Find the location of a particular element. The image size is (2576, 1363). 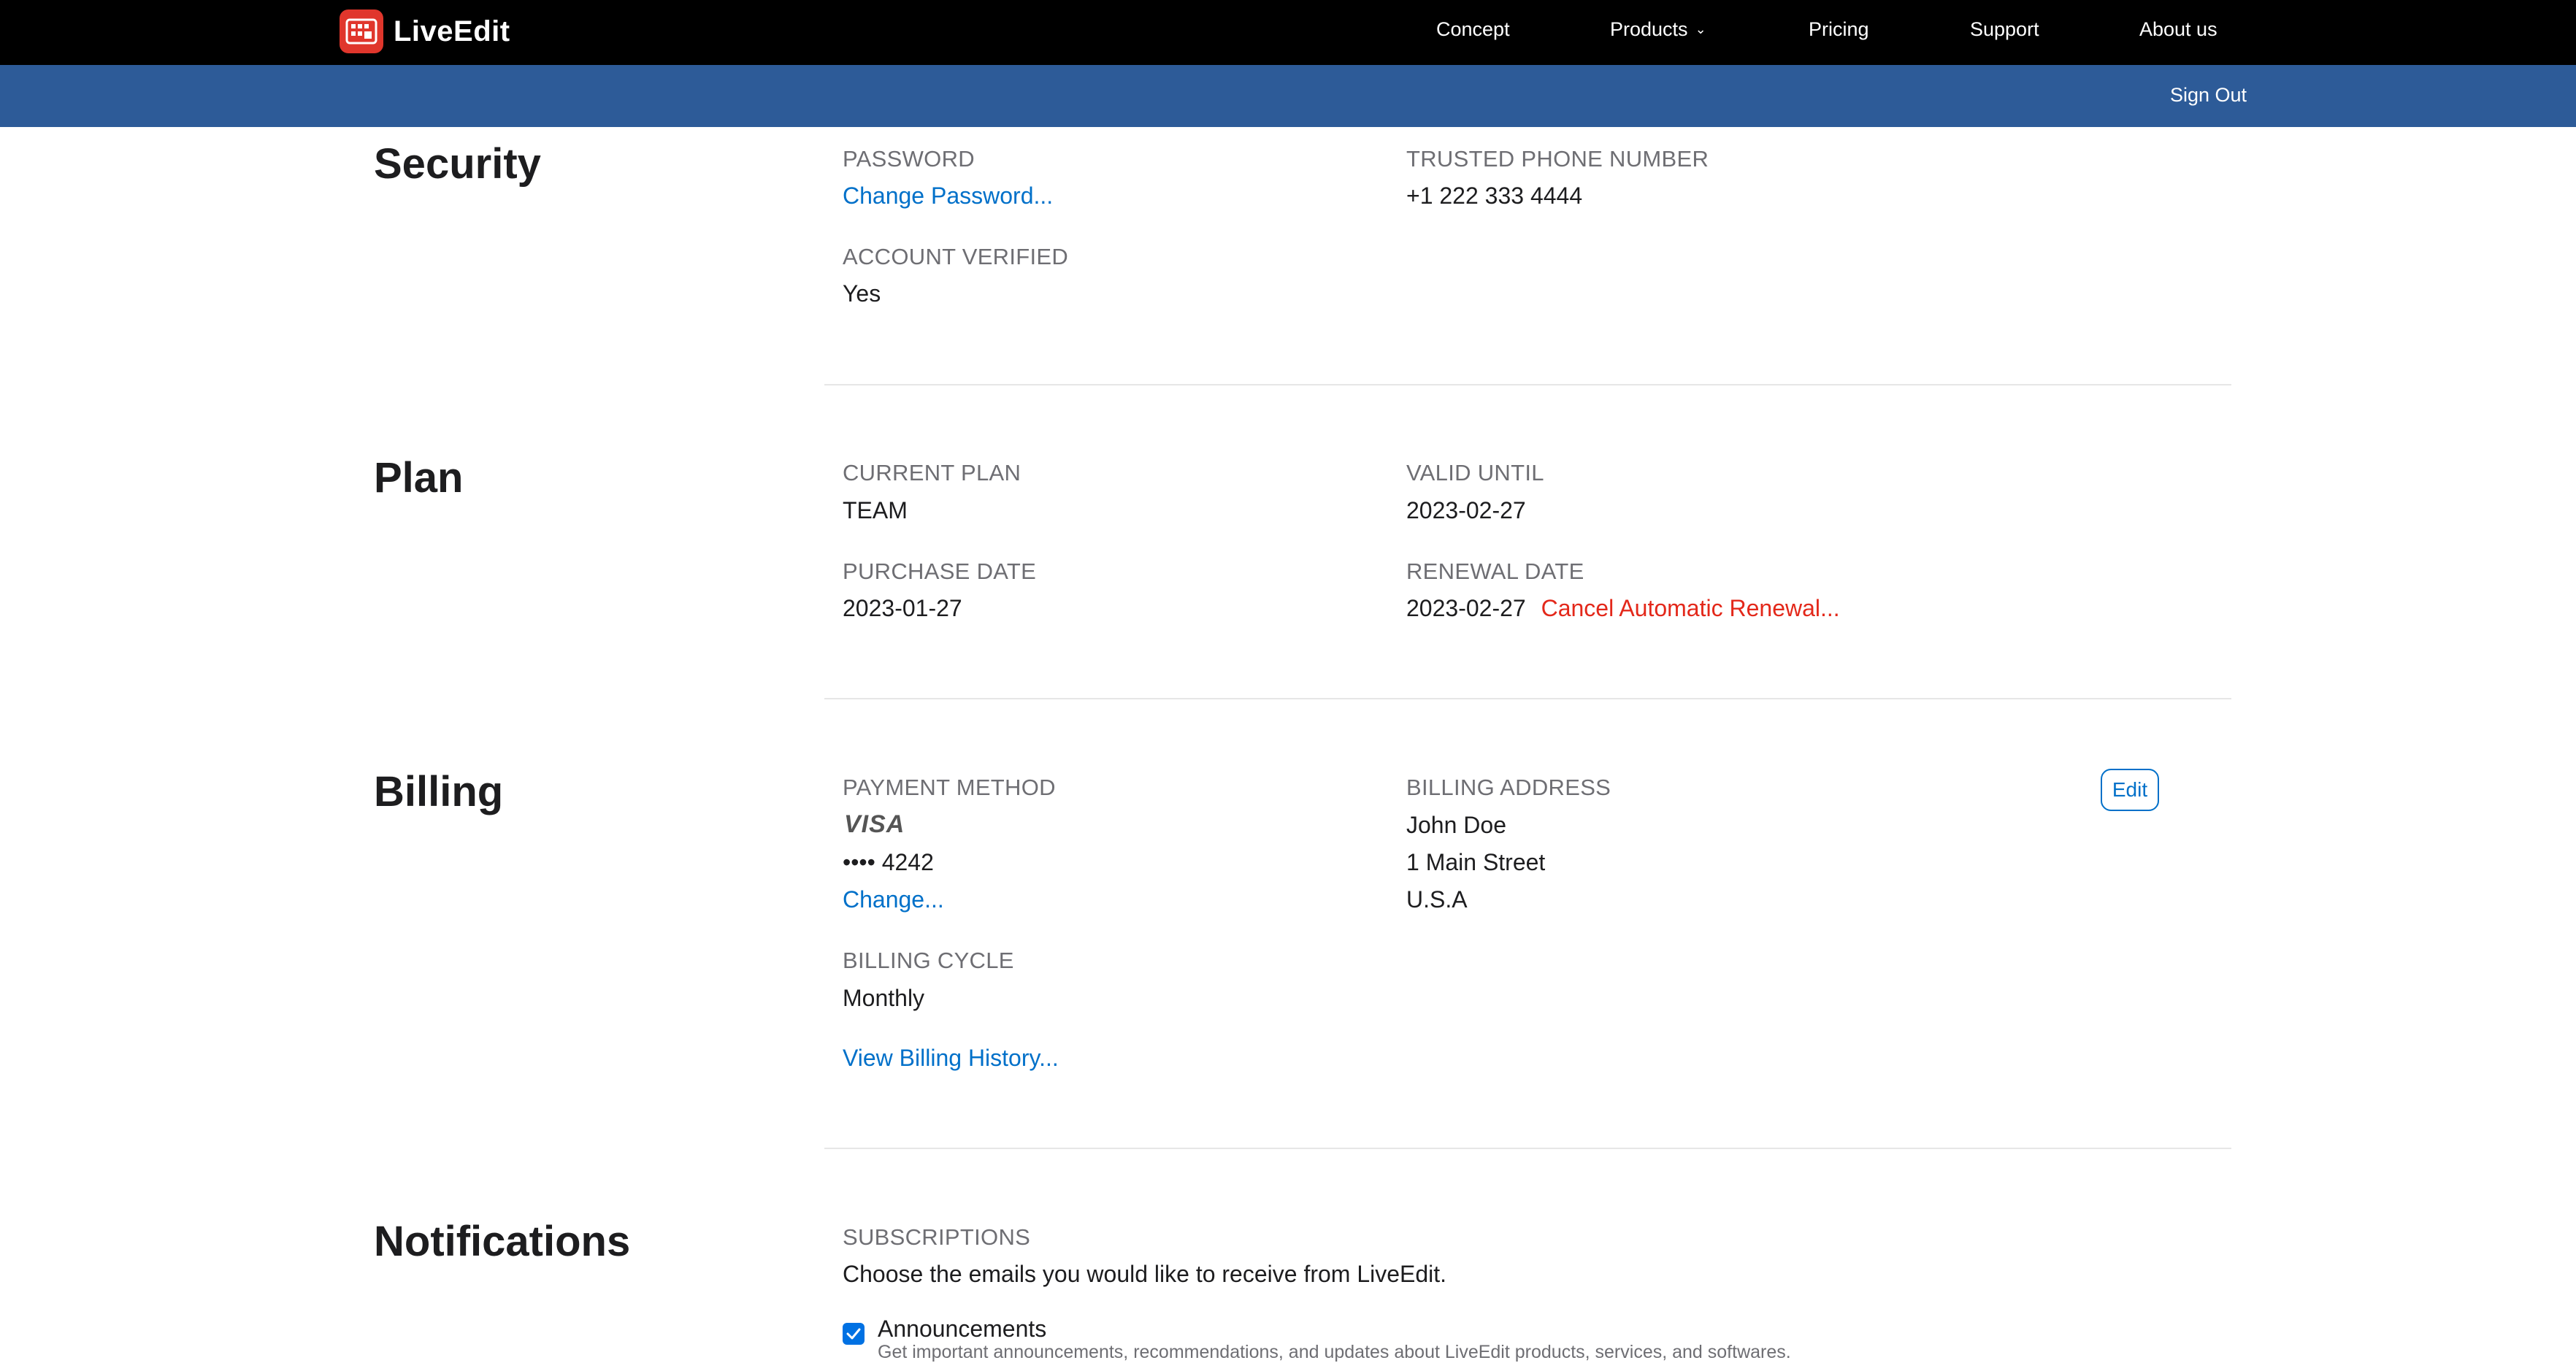

payment-method-label: PAYMENT METHOD is located at coordinates (949, 787).